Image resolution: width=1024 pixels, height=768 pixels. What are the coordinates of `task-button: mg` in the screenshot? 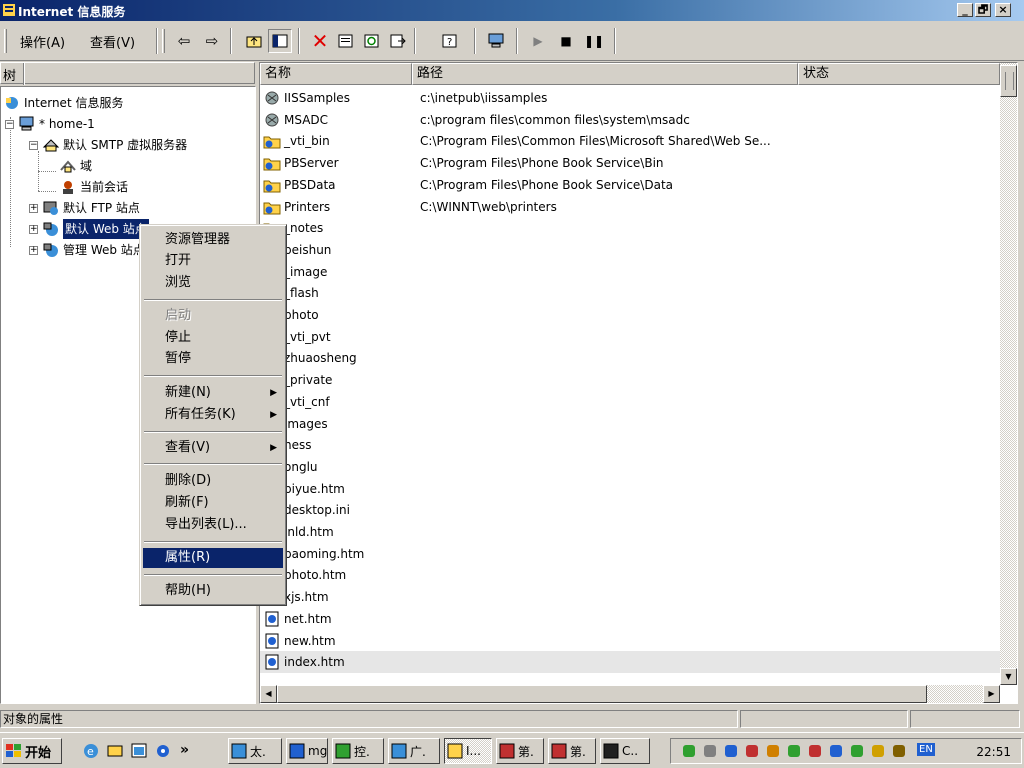 It's located at (307, 751).